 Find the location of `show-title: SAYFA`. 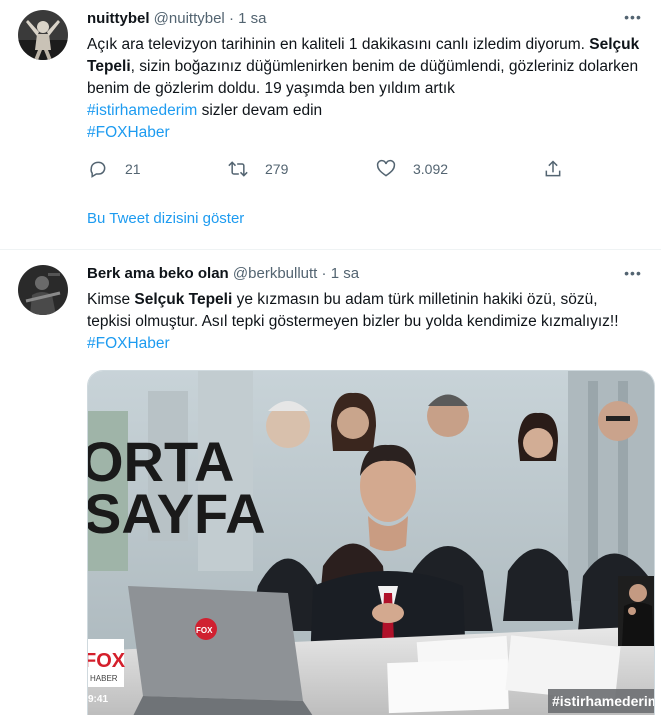

show-title: SAYFA is located at coordinates (177, 513).